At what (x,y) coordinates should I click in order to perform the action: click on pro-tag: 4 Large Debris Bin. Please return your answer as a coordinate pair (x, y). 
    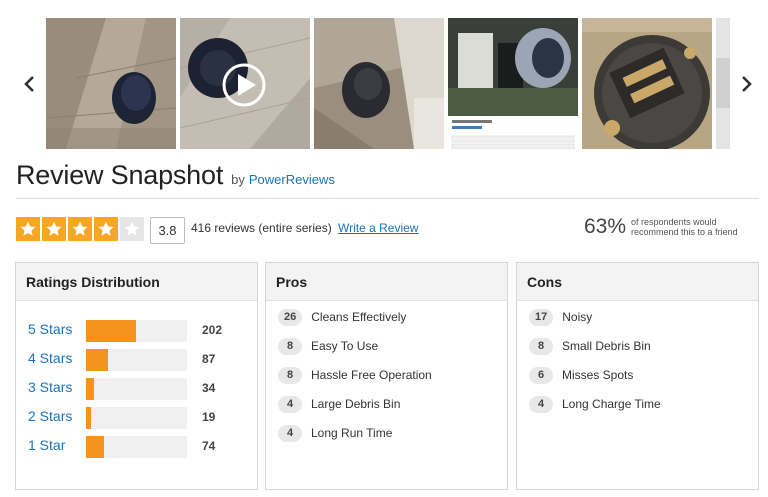
    Looking at the image, I should click on (339, 404).